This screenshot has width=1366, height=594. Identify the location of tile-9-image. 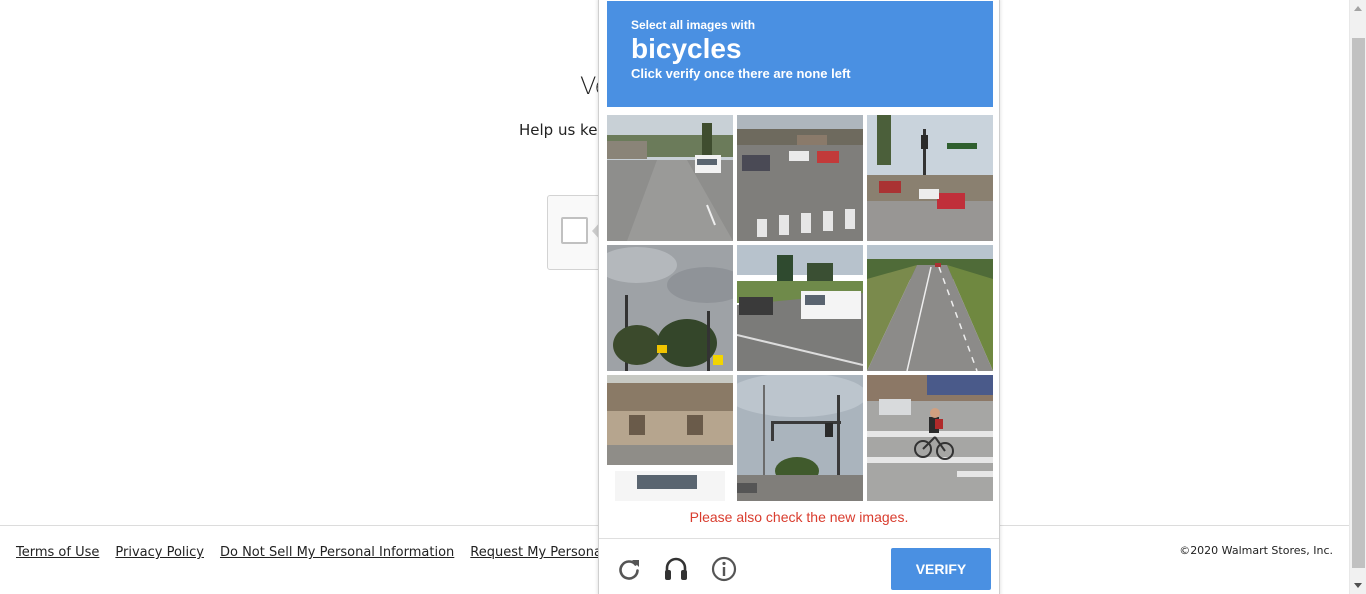
(930, 438).